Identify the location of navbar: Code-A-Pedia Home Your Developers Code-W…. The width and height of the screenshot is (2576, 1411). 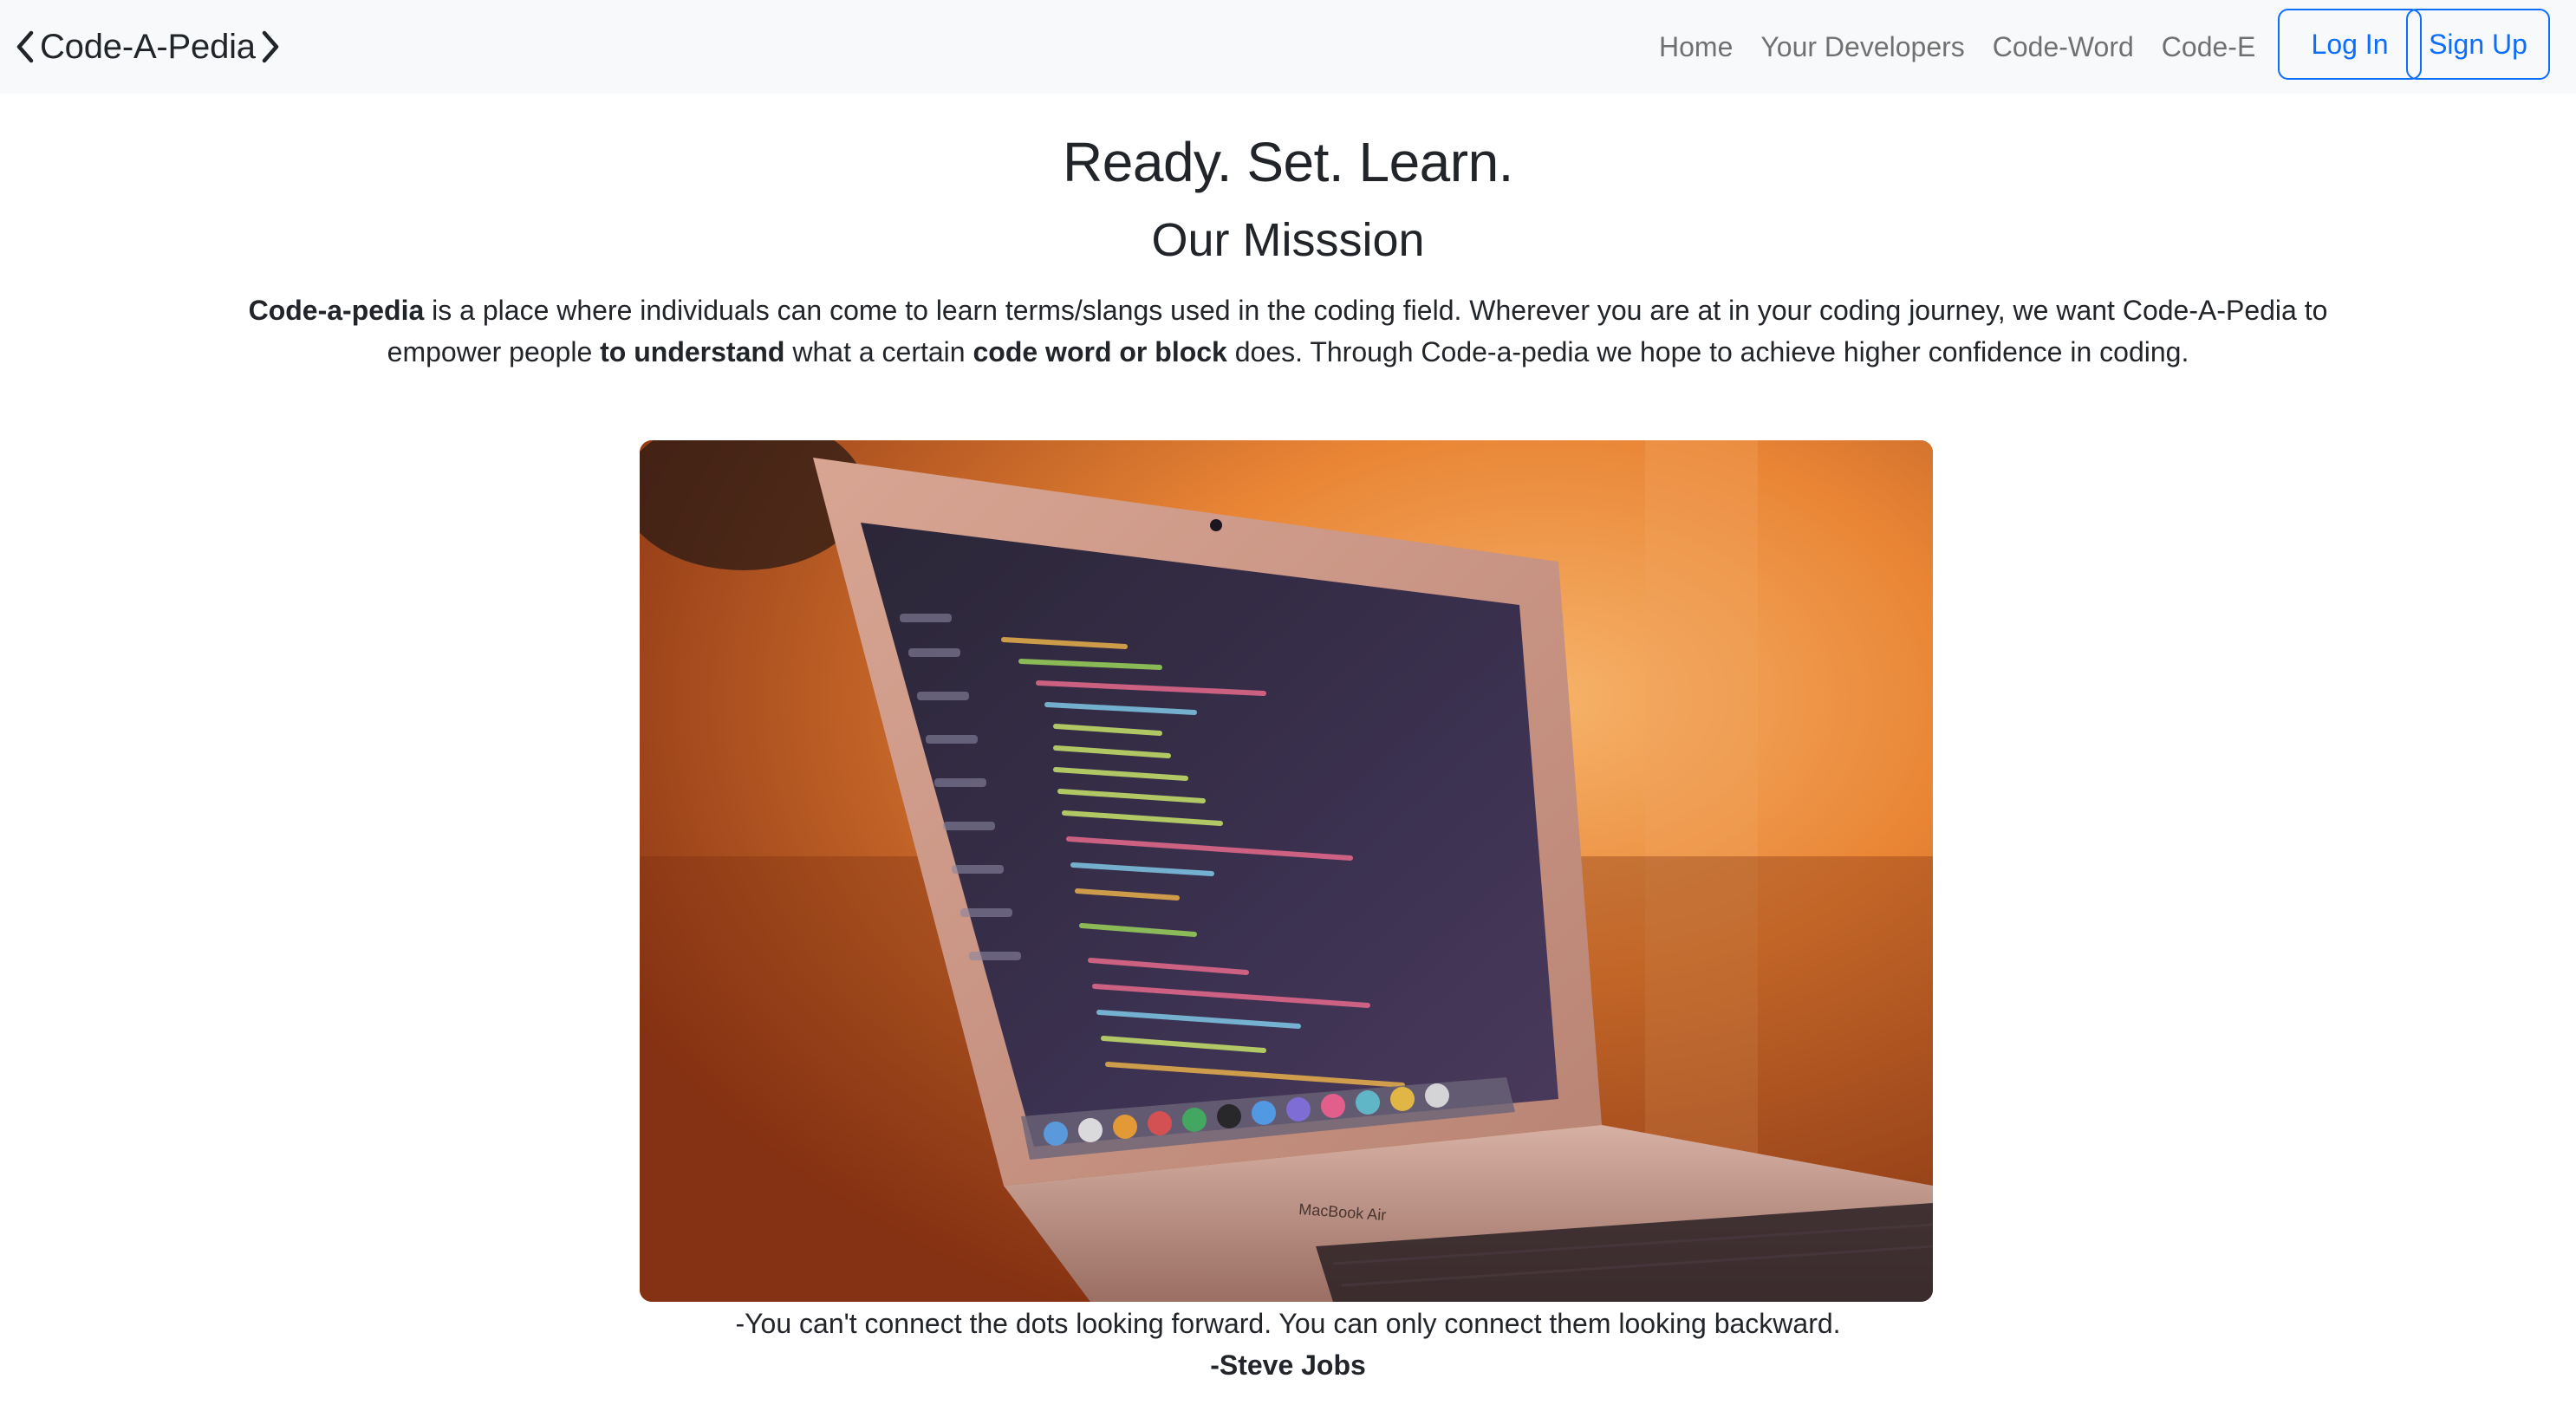
(1288, 47).